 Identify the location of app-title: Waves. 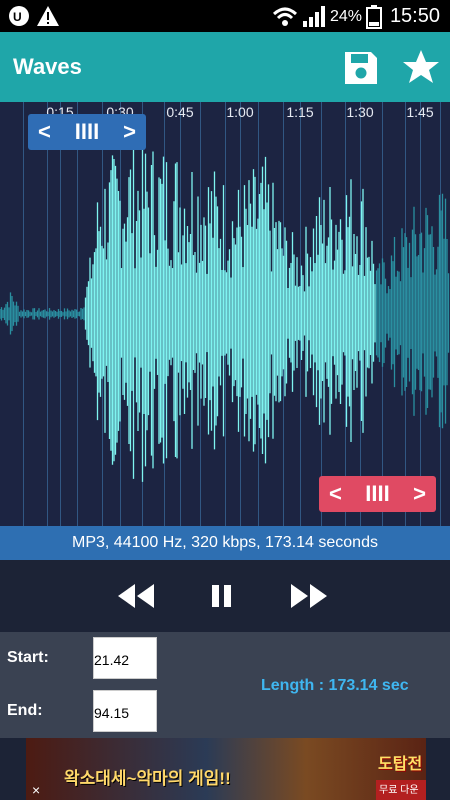
(47, 66).